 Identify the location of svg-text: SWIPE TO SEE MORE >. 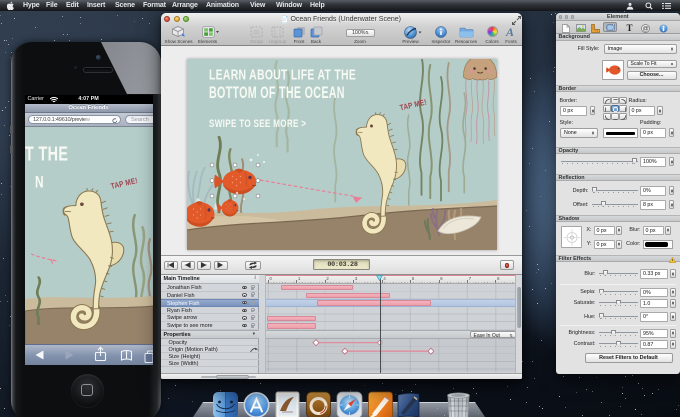
(257, 123).